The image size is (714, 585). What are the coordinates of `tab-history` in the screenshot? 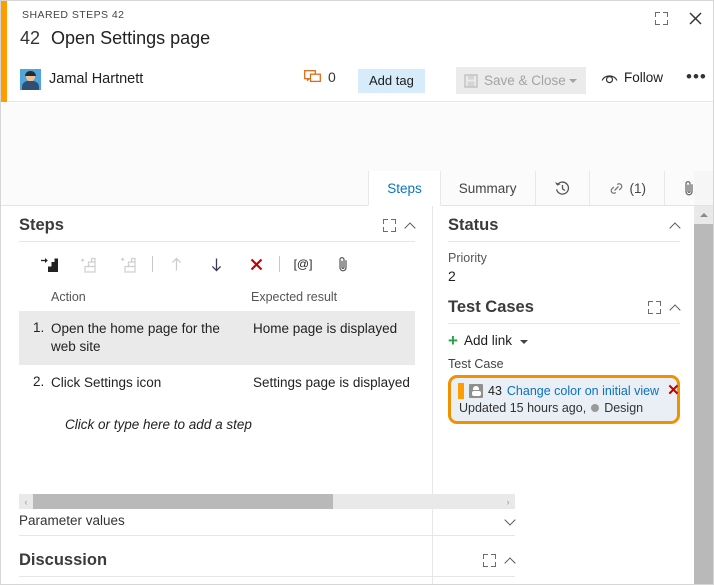 It's located at (563, 188).